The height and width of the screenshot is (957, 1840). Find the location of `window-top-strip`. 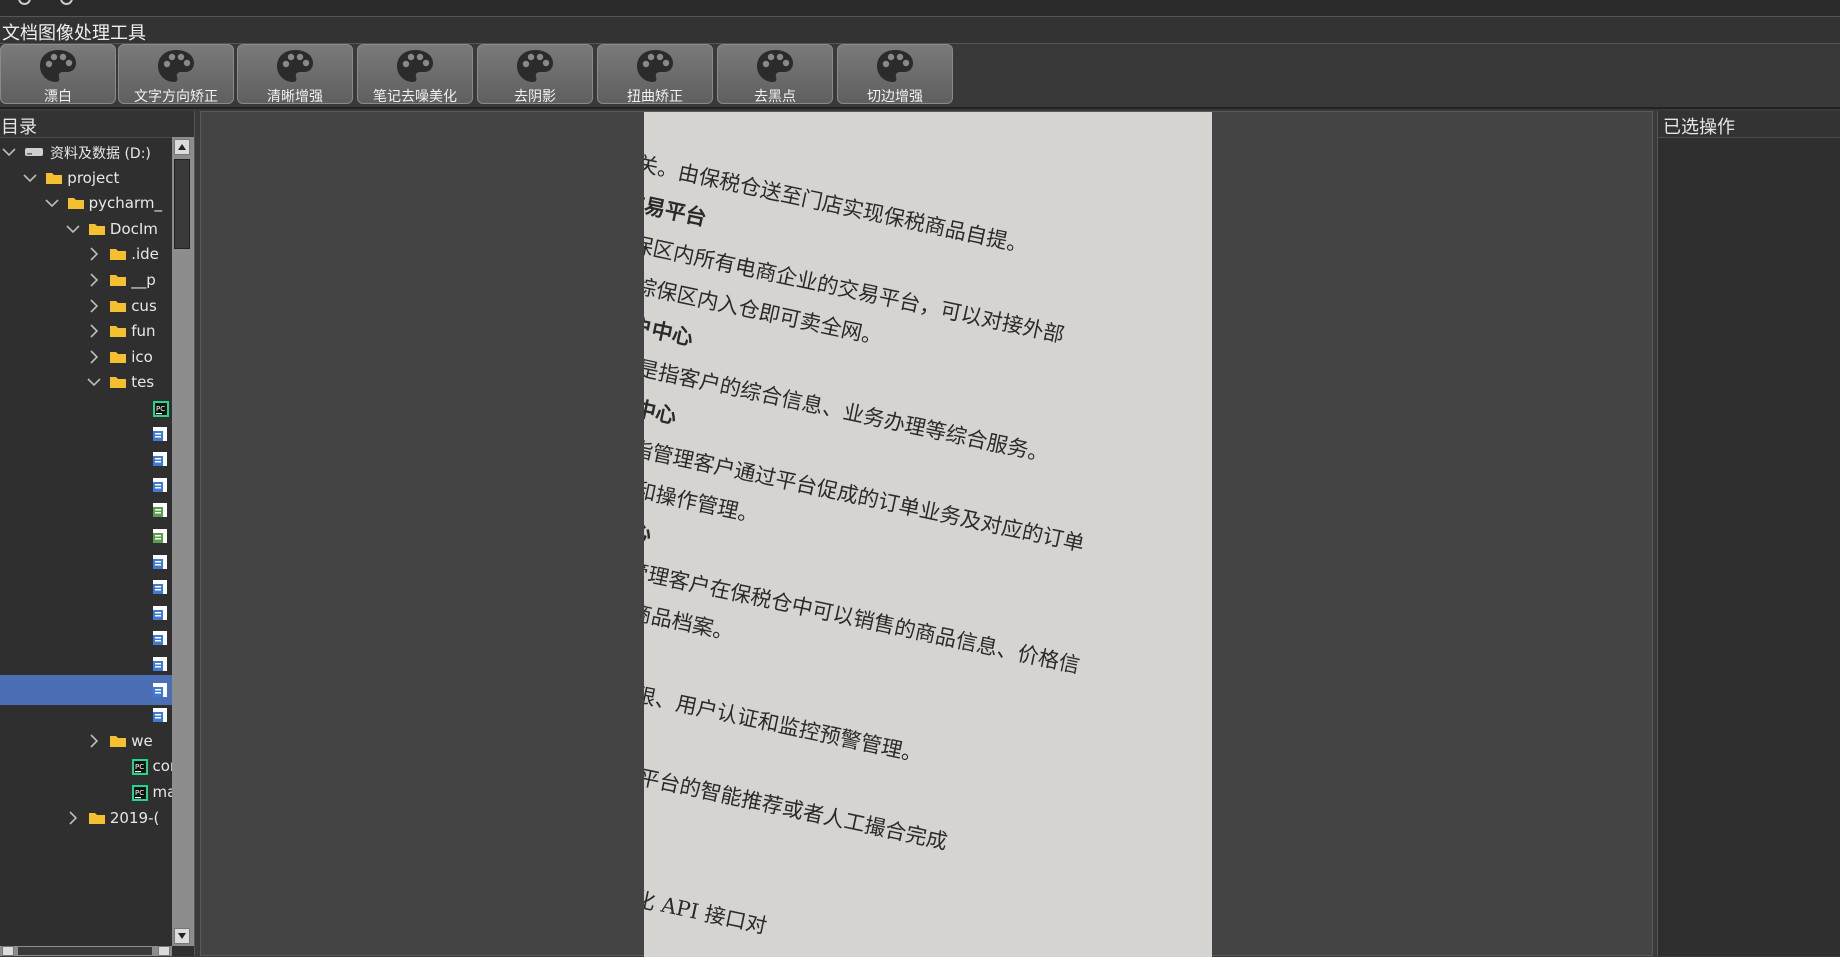

window-top-strip is located at coordinates (920, 8).